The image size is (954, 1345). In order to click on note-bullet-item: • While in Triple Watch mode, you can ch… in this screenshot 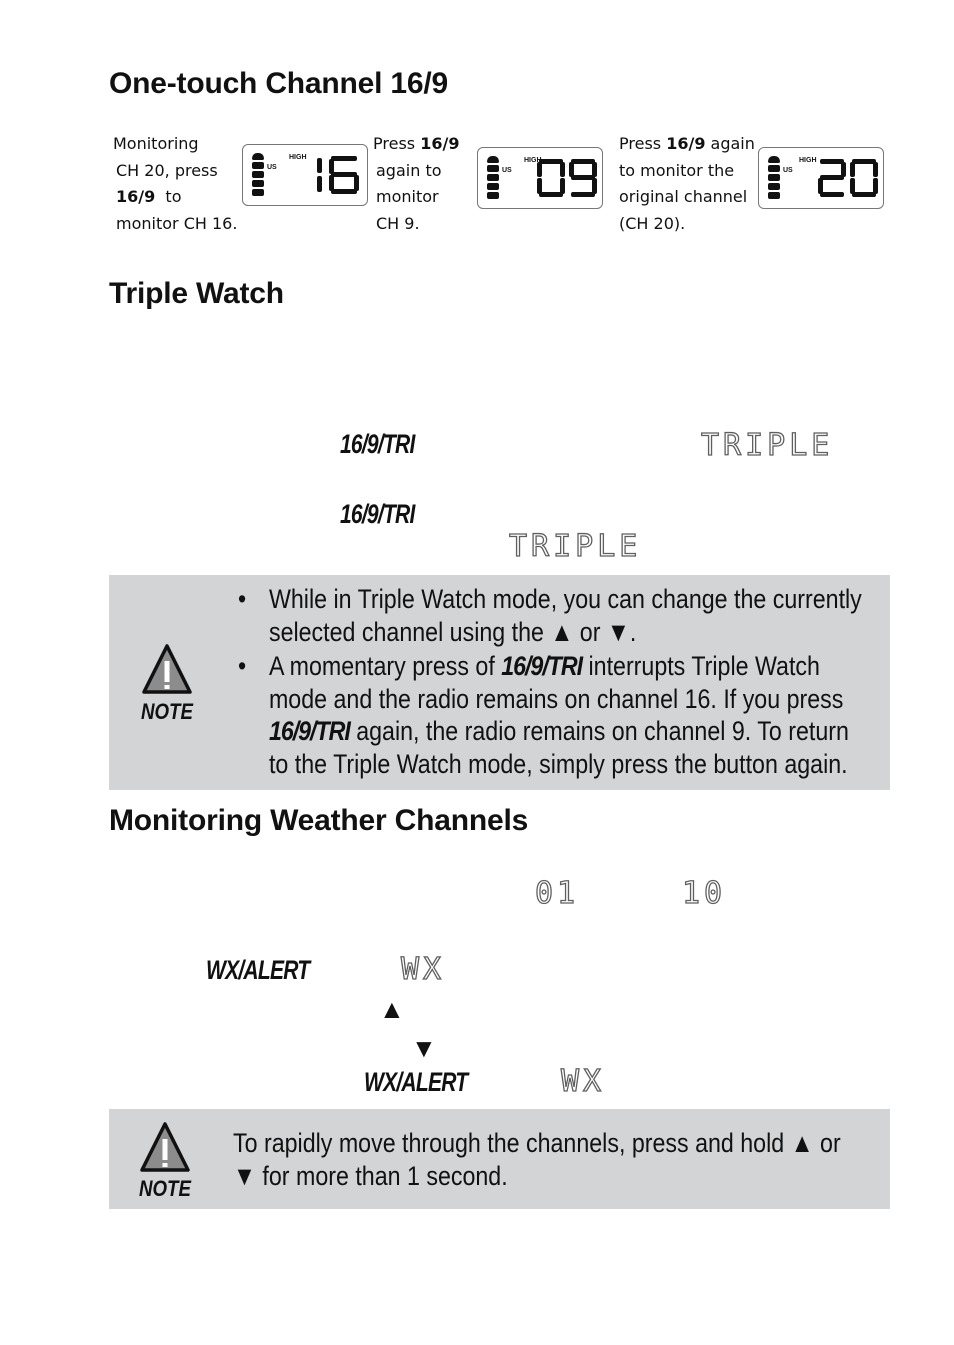, I will do `click(550, 615)`.